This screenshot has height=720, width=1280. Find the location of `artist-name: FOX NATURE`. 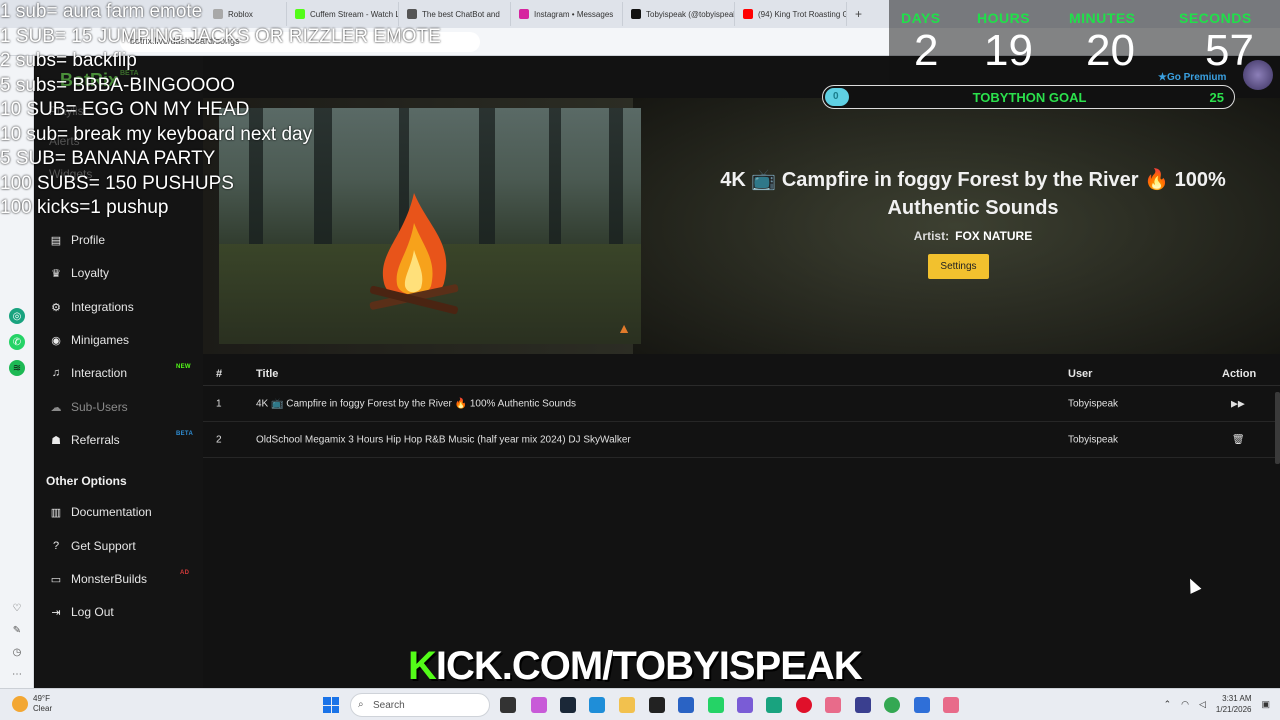

artist-name: FOX NATURE is located at coordinates (994, 236).